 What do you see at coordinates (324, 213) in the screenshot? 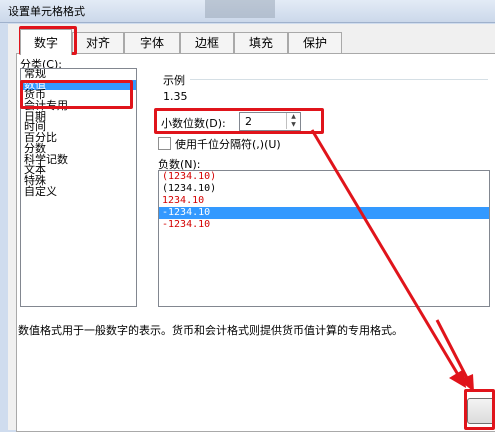
I see `negative-format-item-selected: -1234.10` at bounding box center [324, 213].